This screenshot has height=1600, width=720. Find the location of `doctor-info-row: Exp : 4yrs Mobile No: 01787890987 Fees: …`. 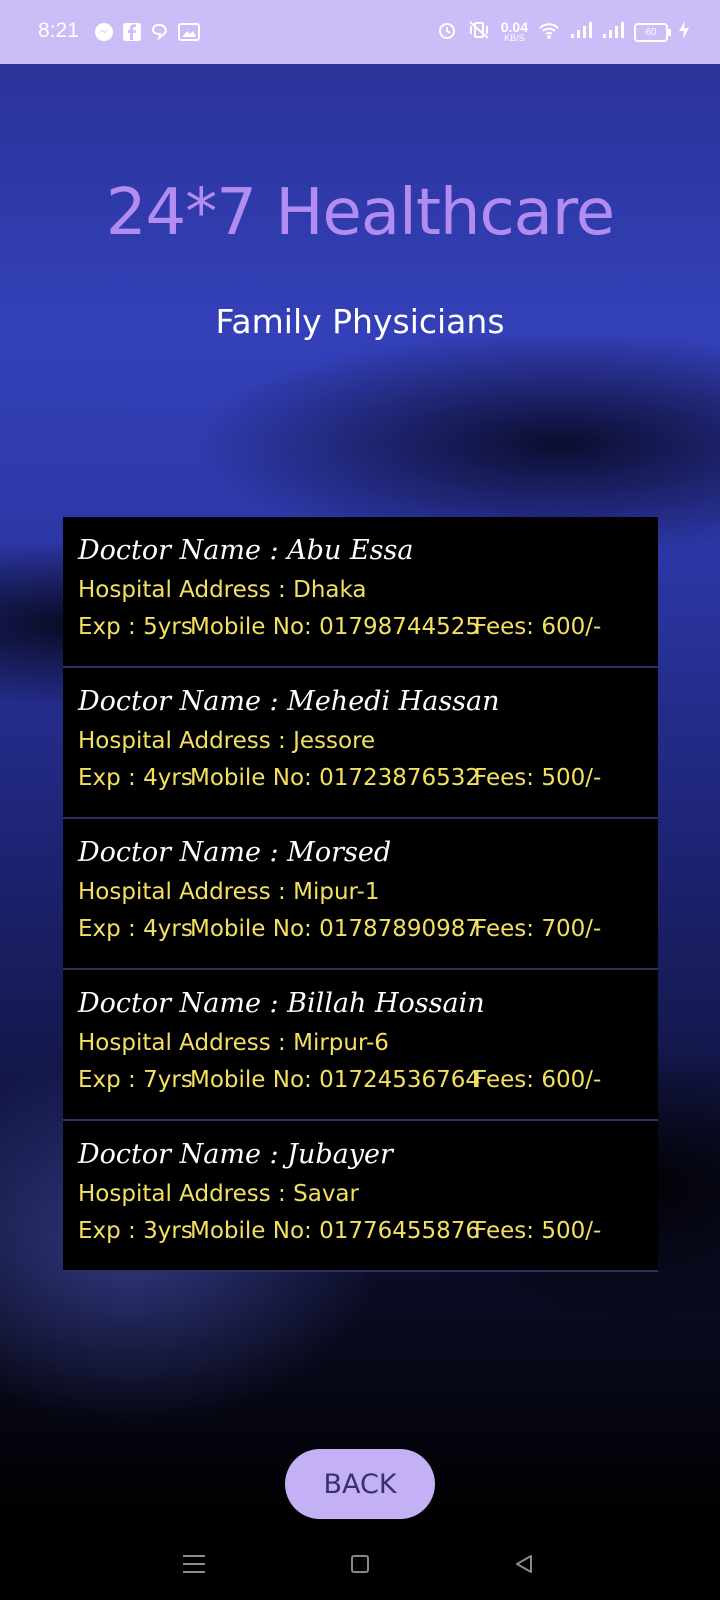

doctor-info-row: Exp : 4yrs Mobile No: 01787890987 Fees: … is located at coordinates (368, 932).